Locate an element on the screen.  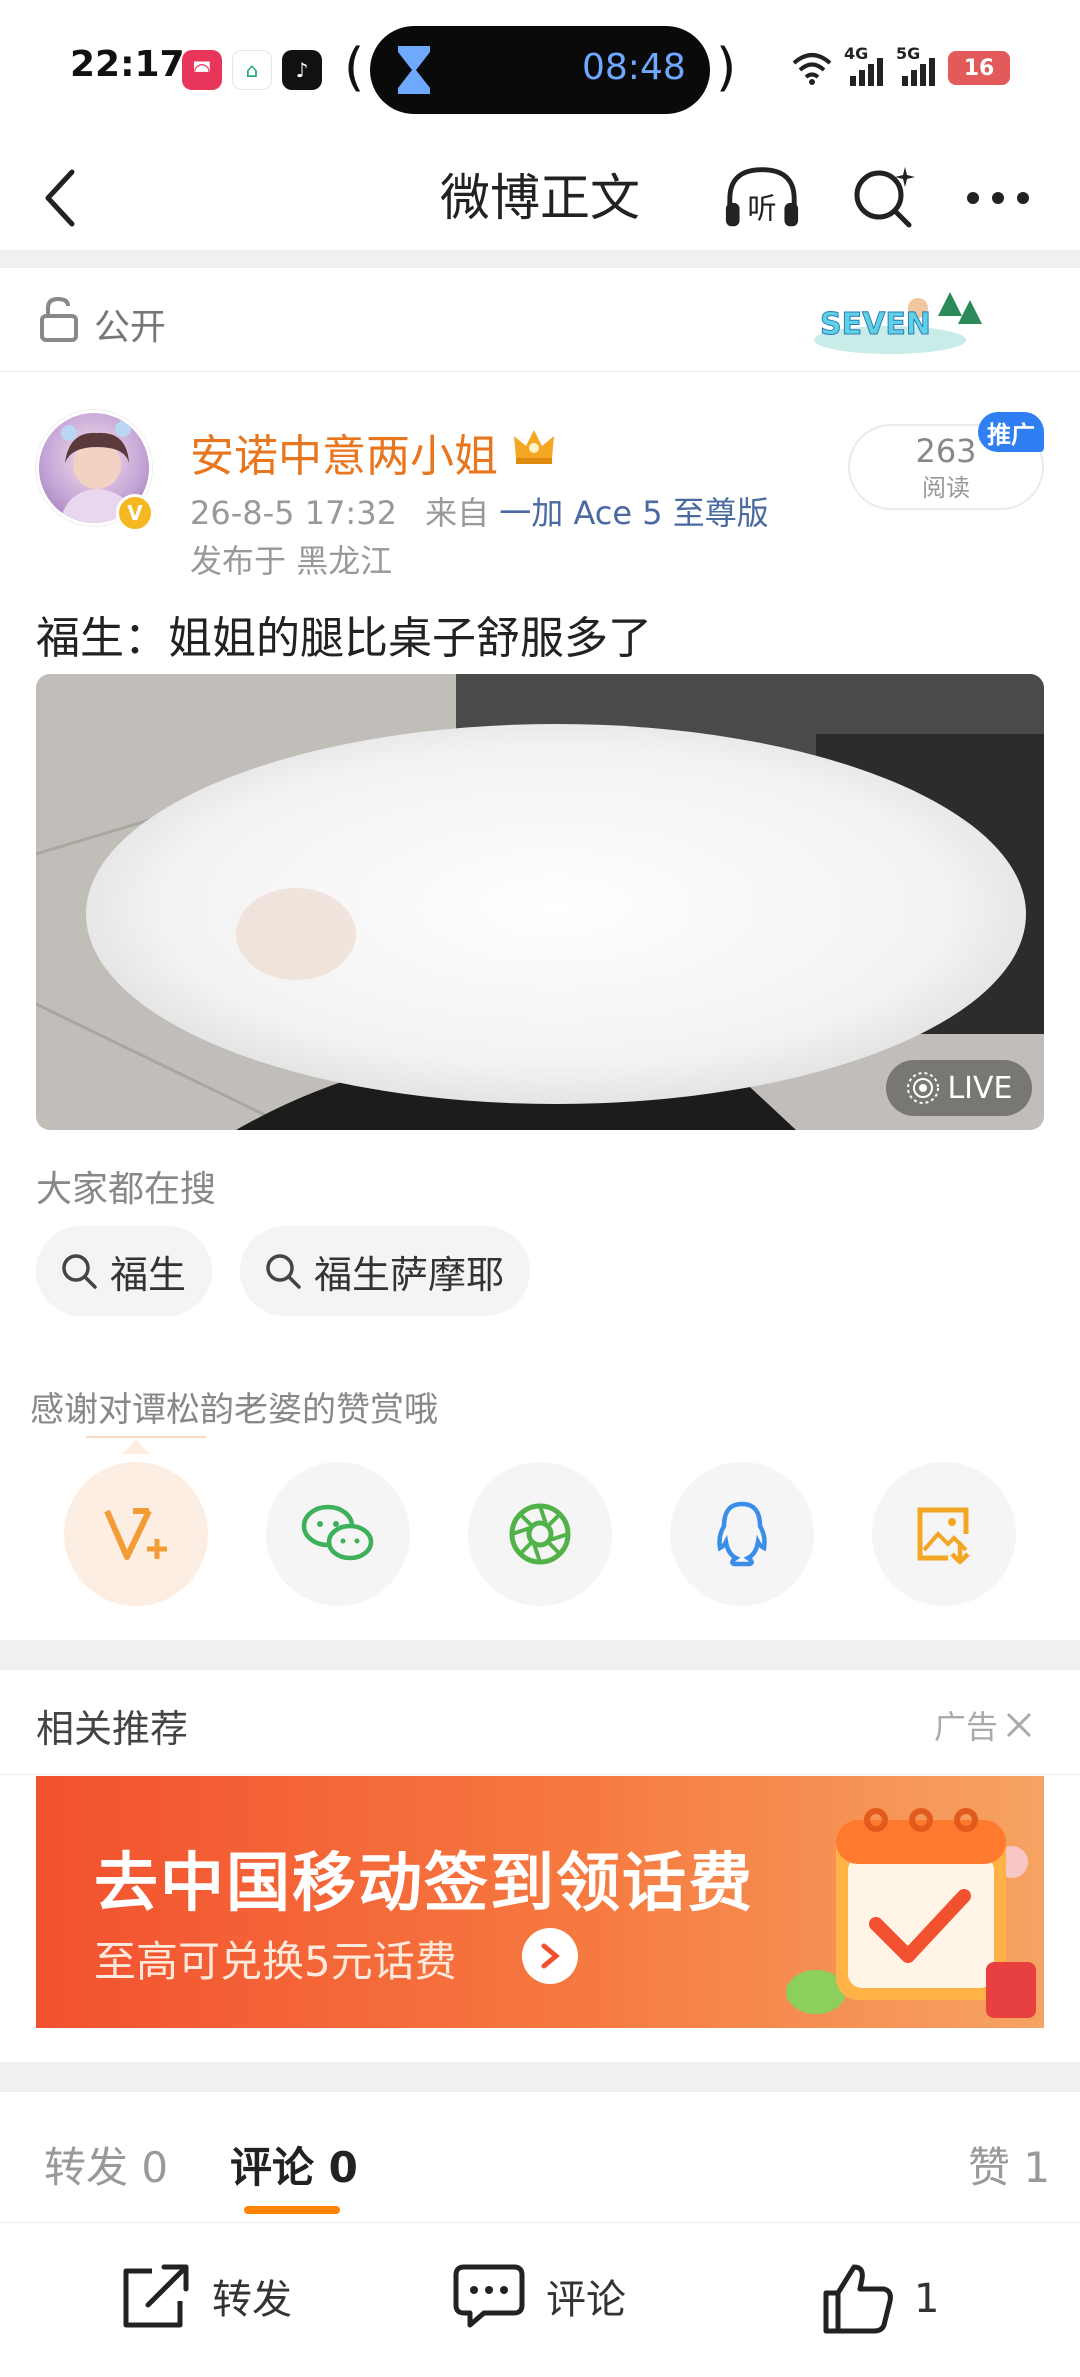
battery-icon: 16 is located at coordinates (979, 68).